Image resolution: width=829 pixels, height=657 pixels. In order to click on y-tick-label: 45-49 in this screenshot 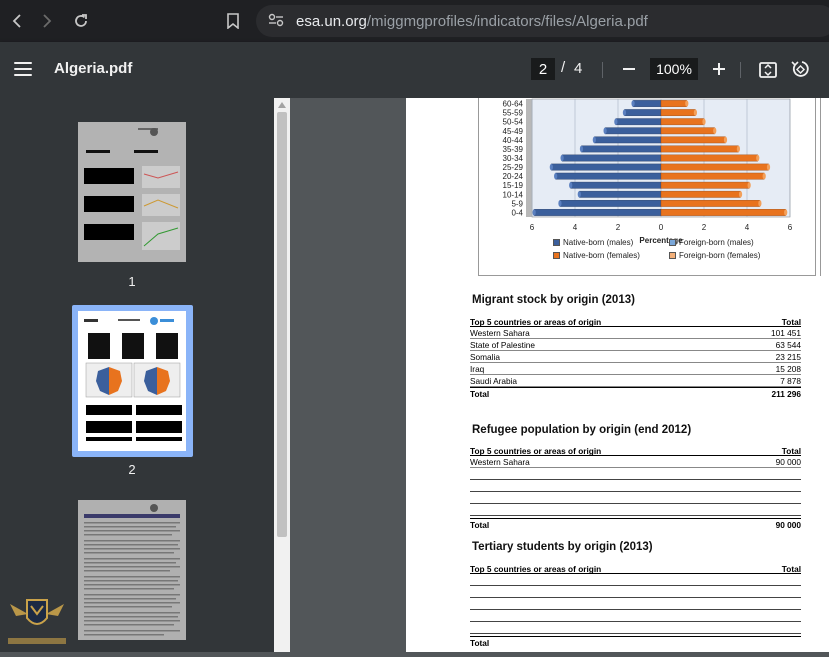, I will do `click(513, 131)`.